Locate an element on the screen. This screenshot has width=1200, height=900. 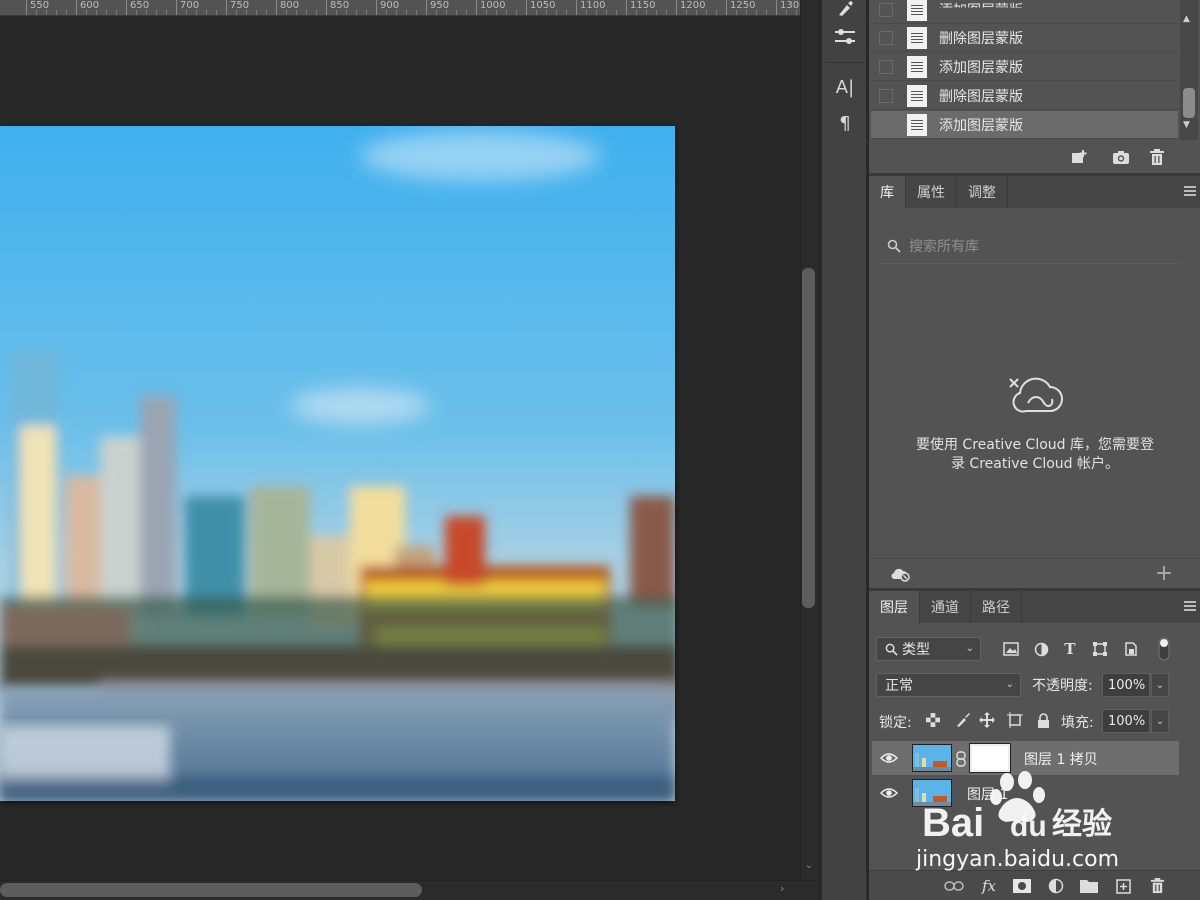
library-message-line: 要使用 Creative Cloud 库，您需要登 is located at coordinates (1035, 445).